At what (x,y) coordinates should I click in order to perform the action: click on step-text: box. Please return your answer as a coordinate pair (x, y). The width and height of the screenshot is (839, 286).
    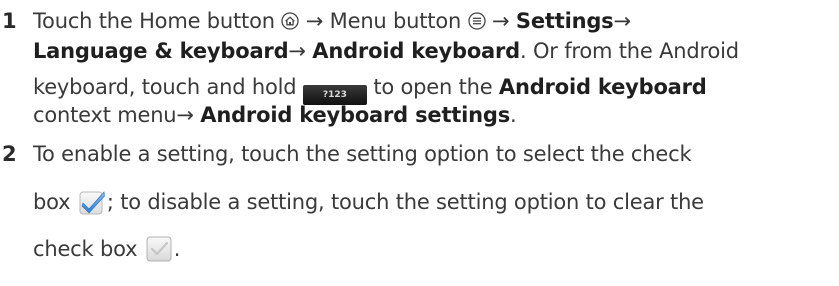
    Looking at the image, I should click on (55, 202).